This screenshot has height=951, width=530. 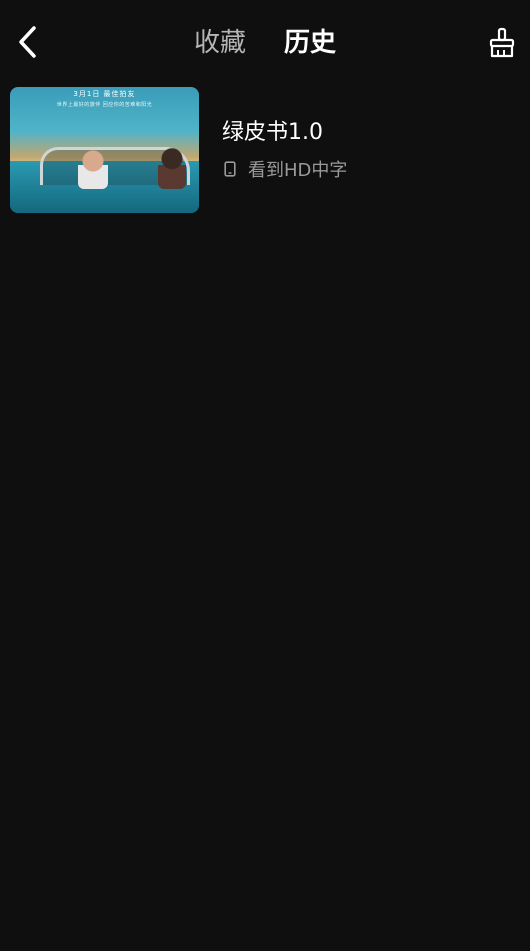 What do you see at coordinates (272, 132) in the screenshot?
I see `movie-title: 绿皮书1.0` at bounding box center [272, 132].